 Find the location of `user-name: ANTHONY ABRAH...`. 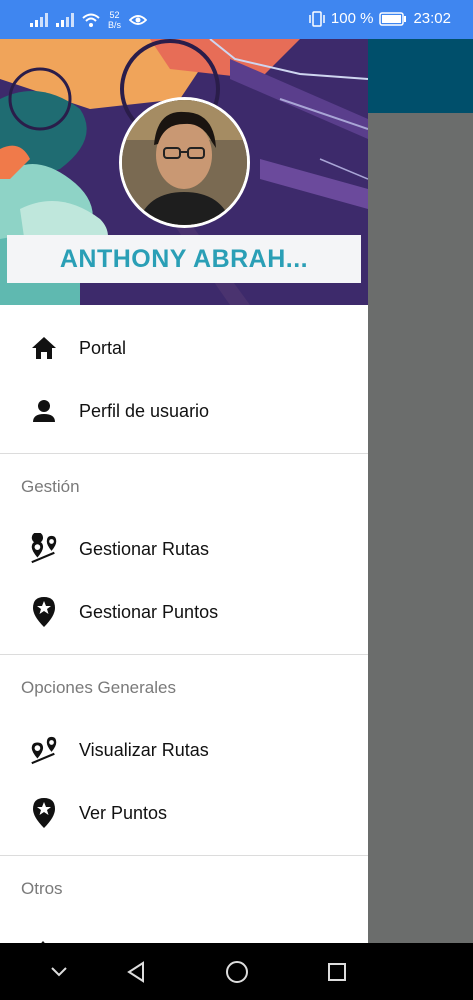

user-name: ANTHONY ABRAH... is located at coordinates (184, 258).